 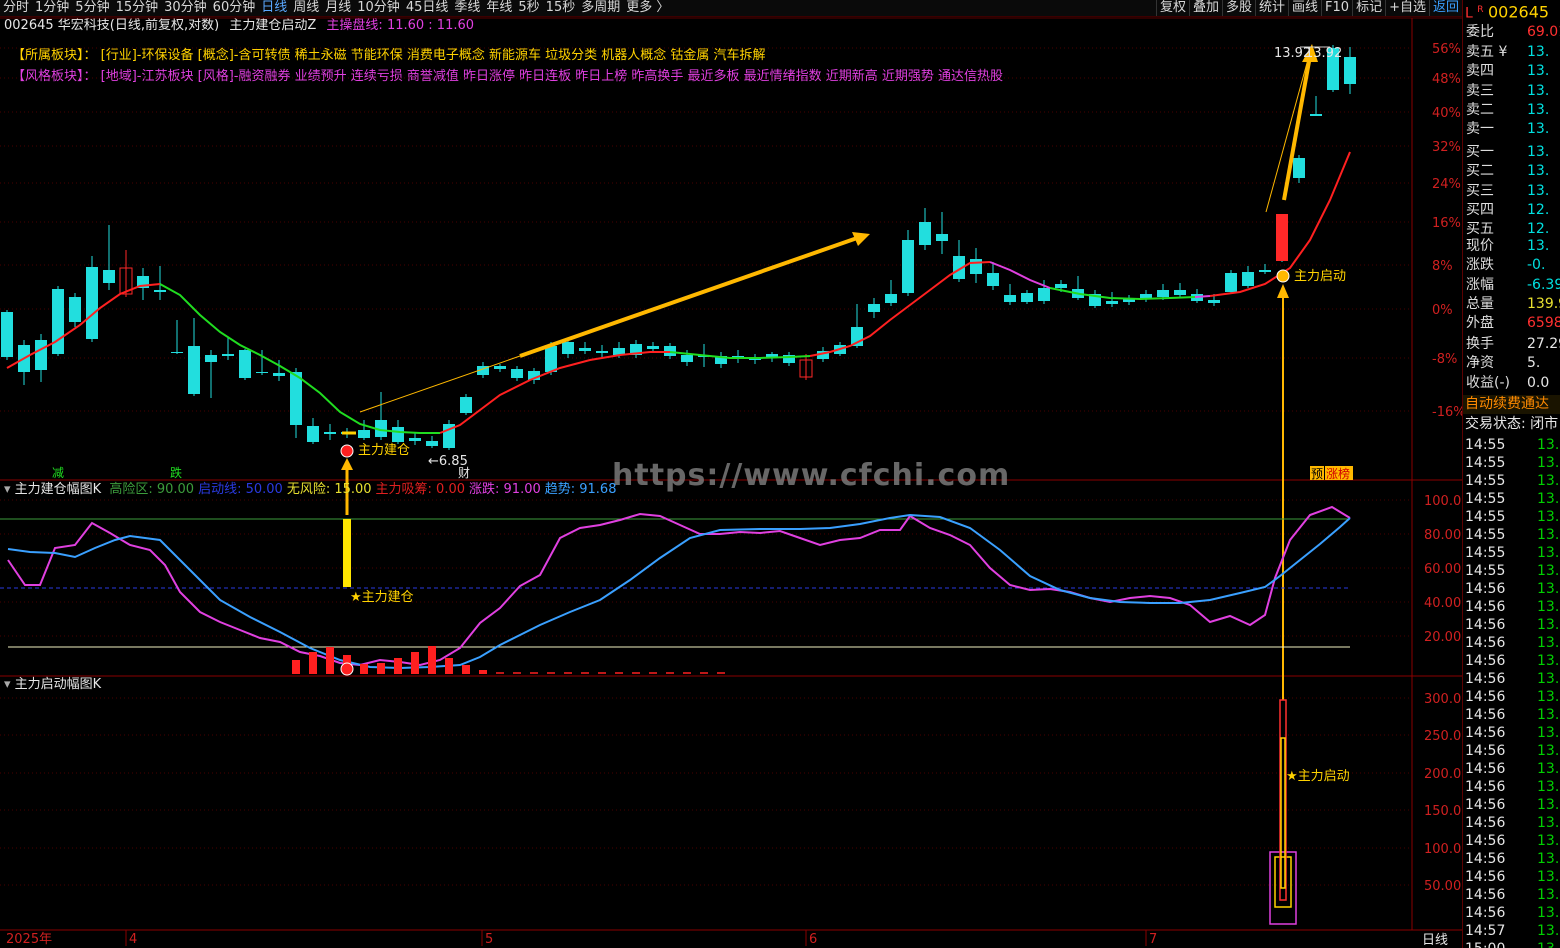 I want to click on toolbar-button: F10, so click(x=1336, y=8).